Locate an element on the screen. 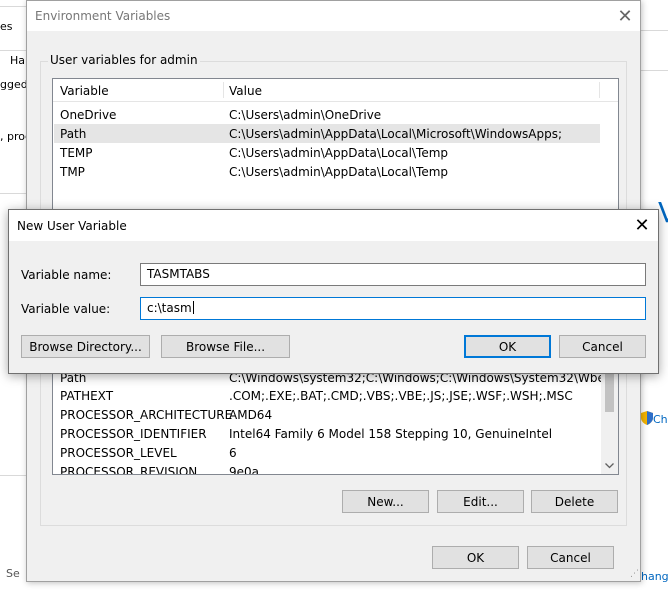 The height and width of the screenshot is (593, 668). variable-name: TMP is located at coordinates (72, 172).